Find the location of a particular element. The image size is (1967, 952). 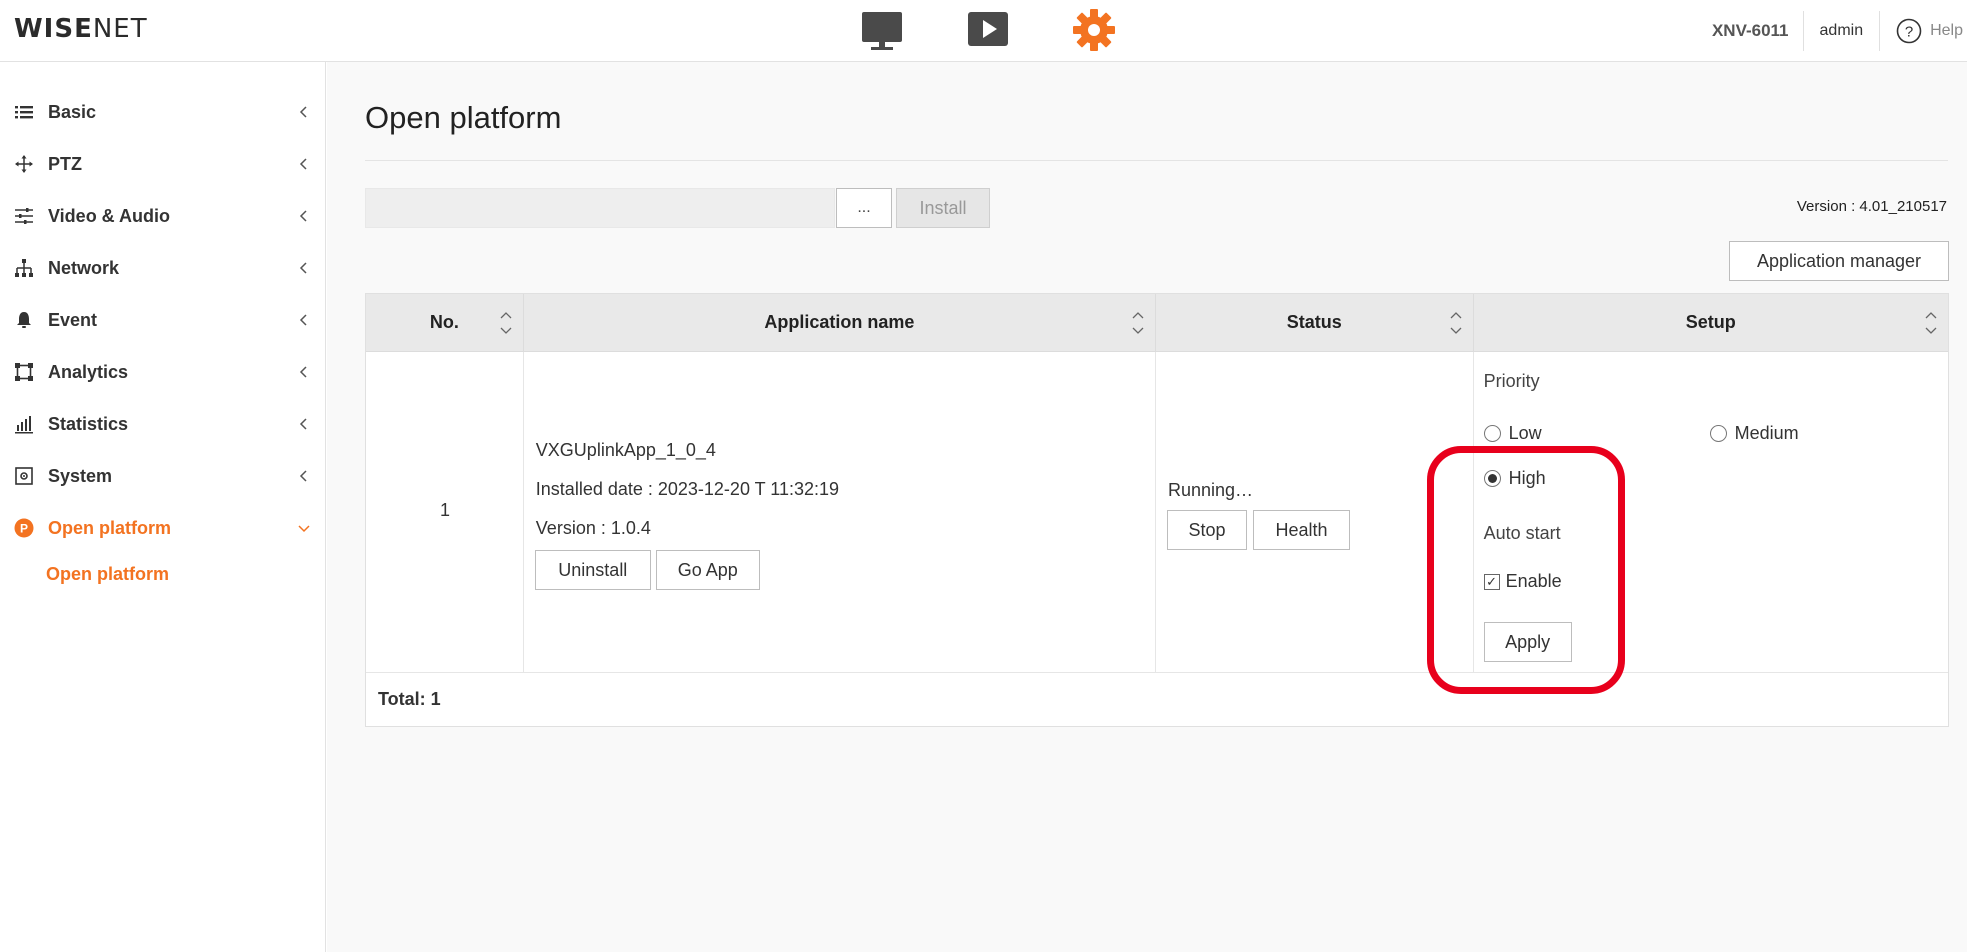

health-button: Health is located at coordinates (1301, 530).